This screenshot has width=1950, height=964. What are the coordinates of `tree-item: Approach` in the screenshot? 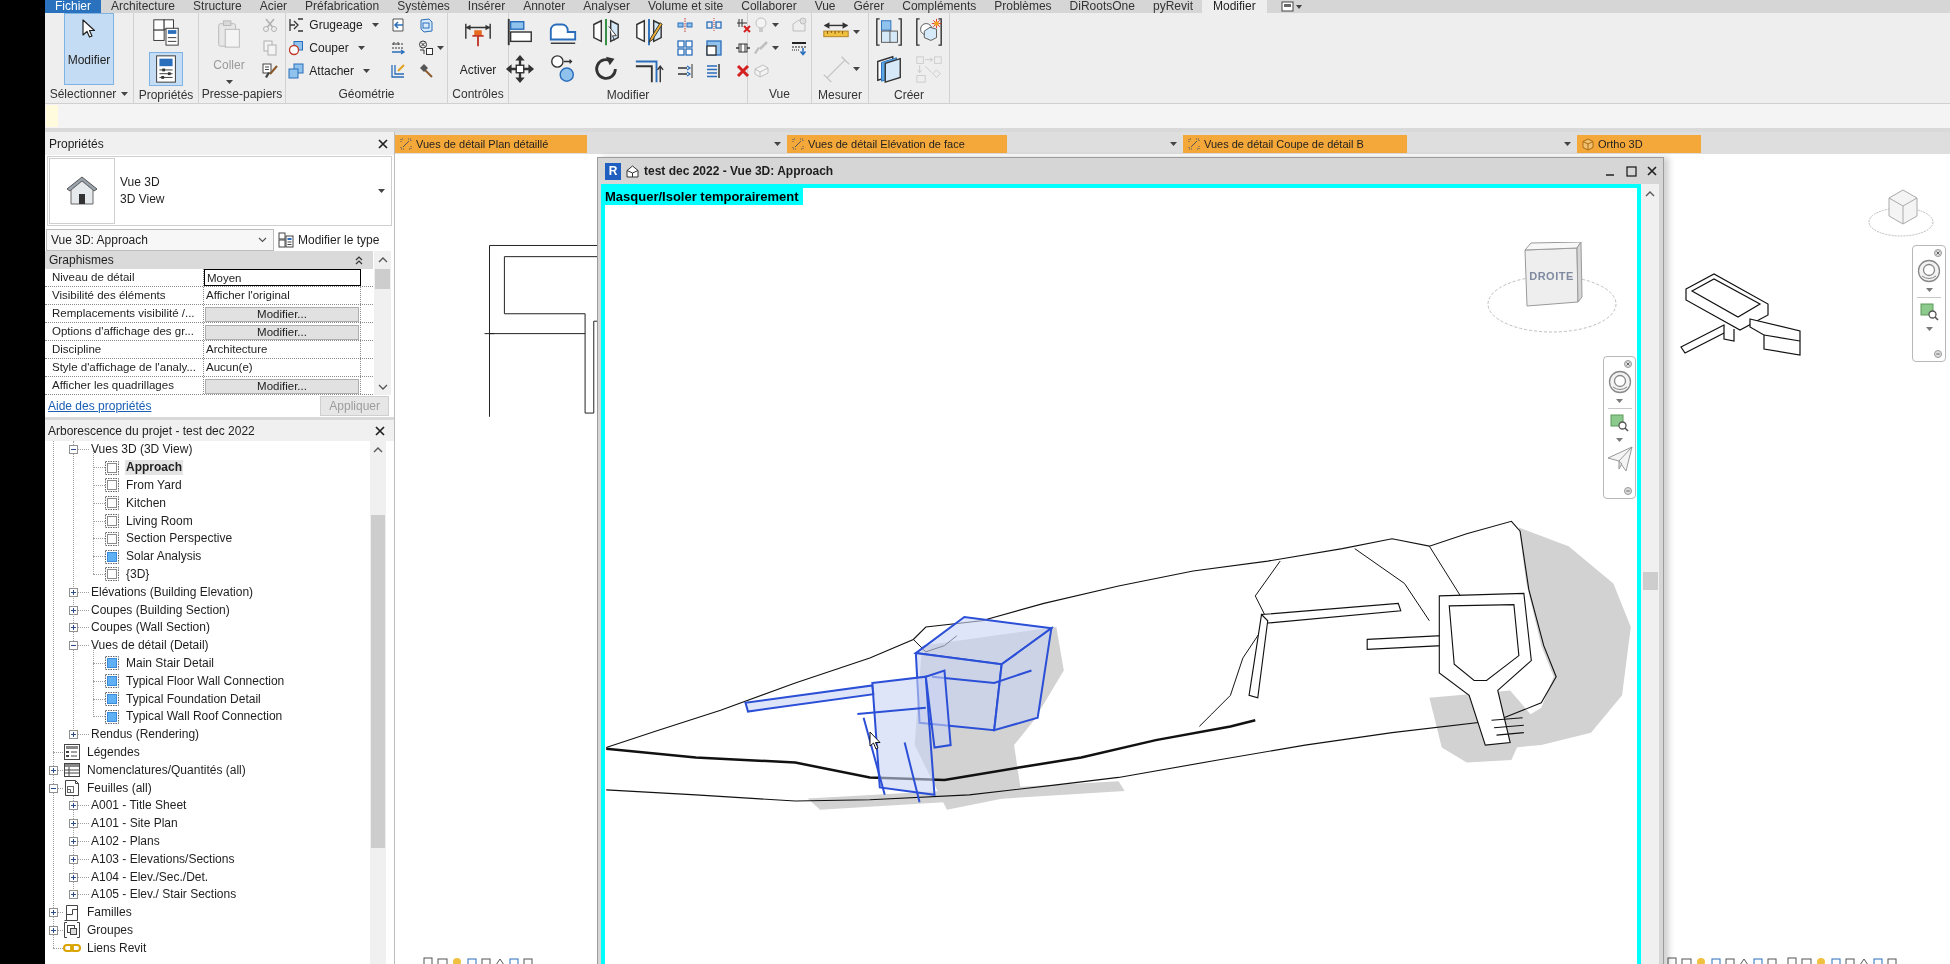 It's located at (154, 468).